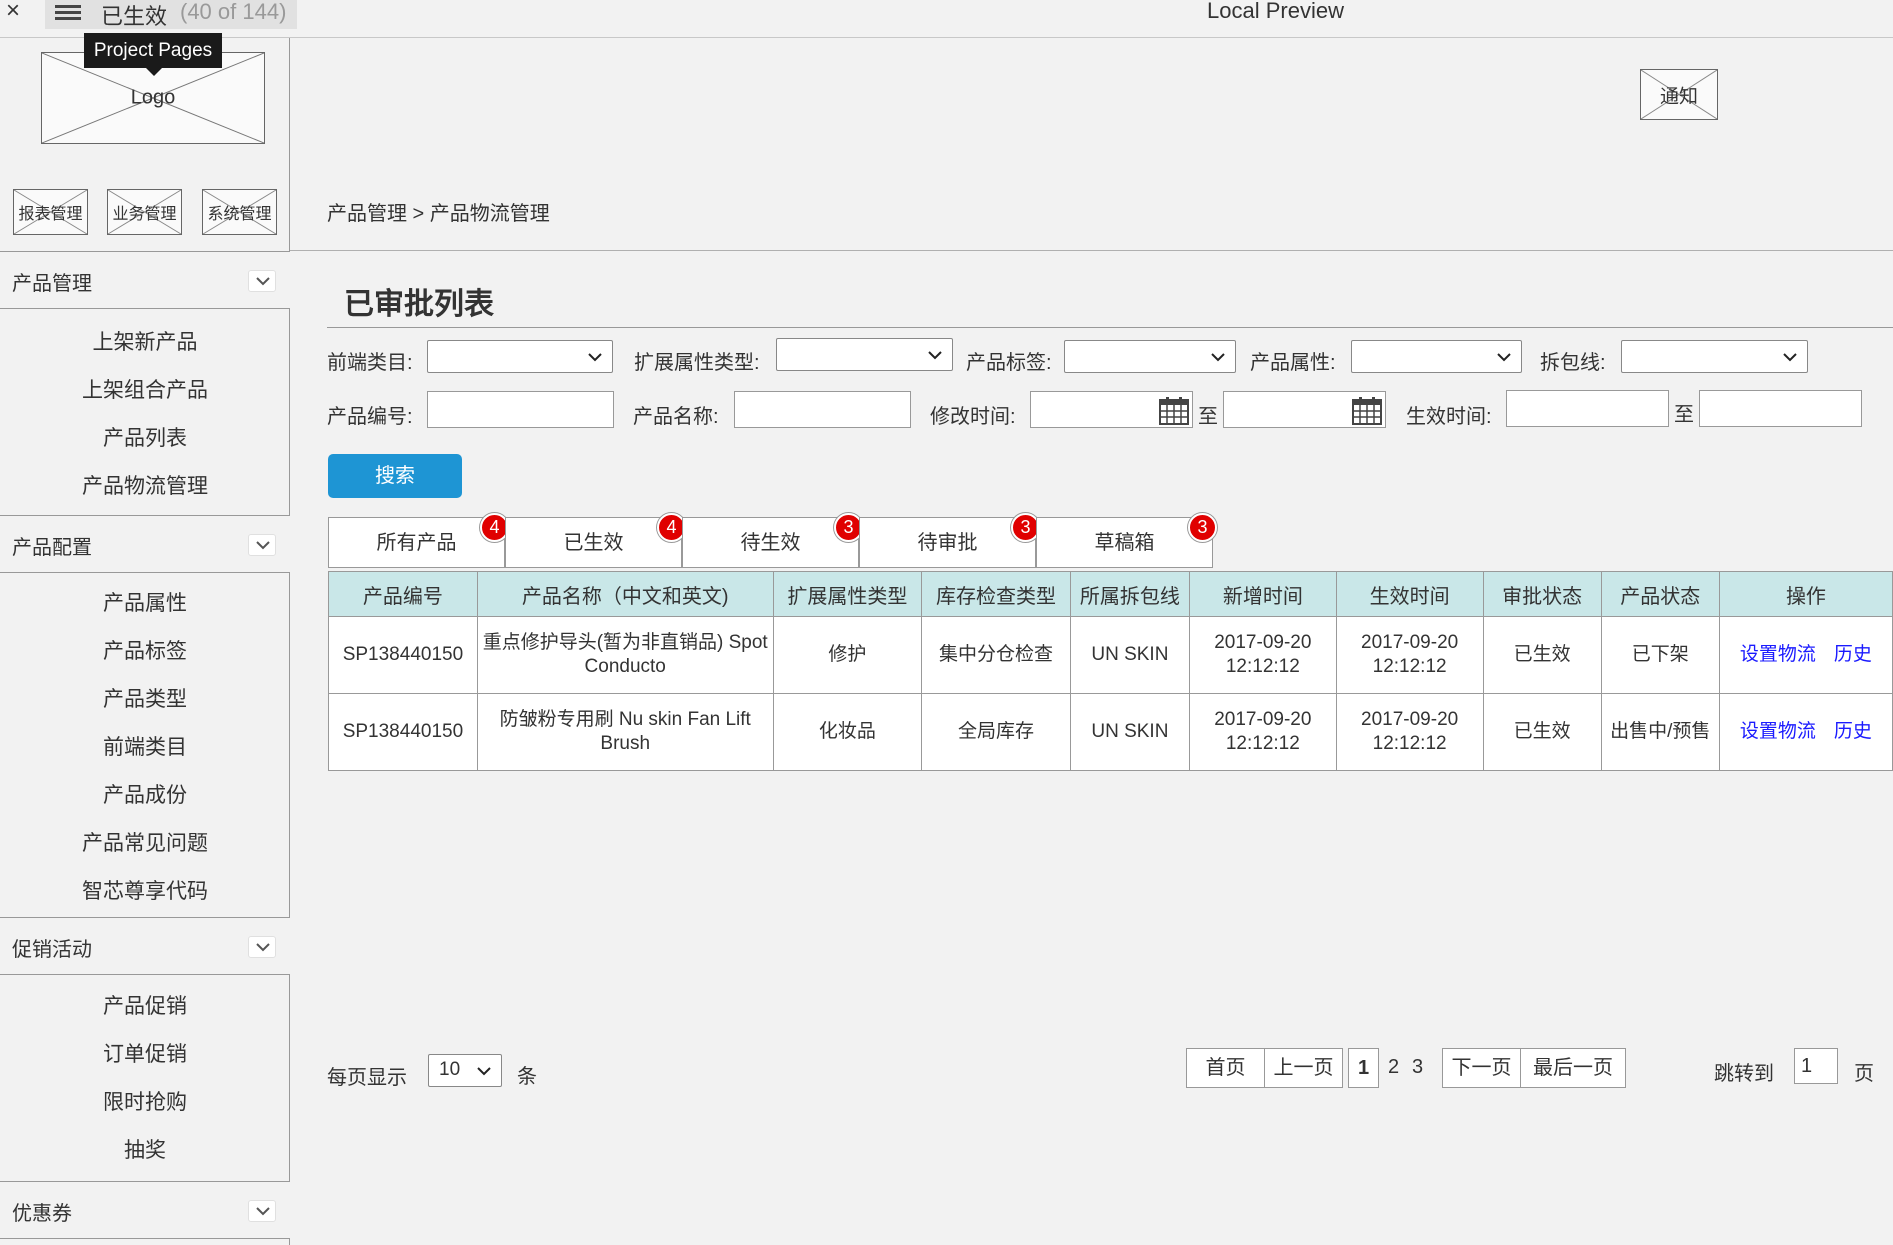 The image size is (1893, 1245). What do you see at coordinates (1542, 594) in the screenshot?
I see `col-approval-status: 审批状态` at bounding box center [1542, 594].